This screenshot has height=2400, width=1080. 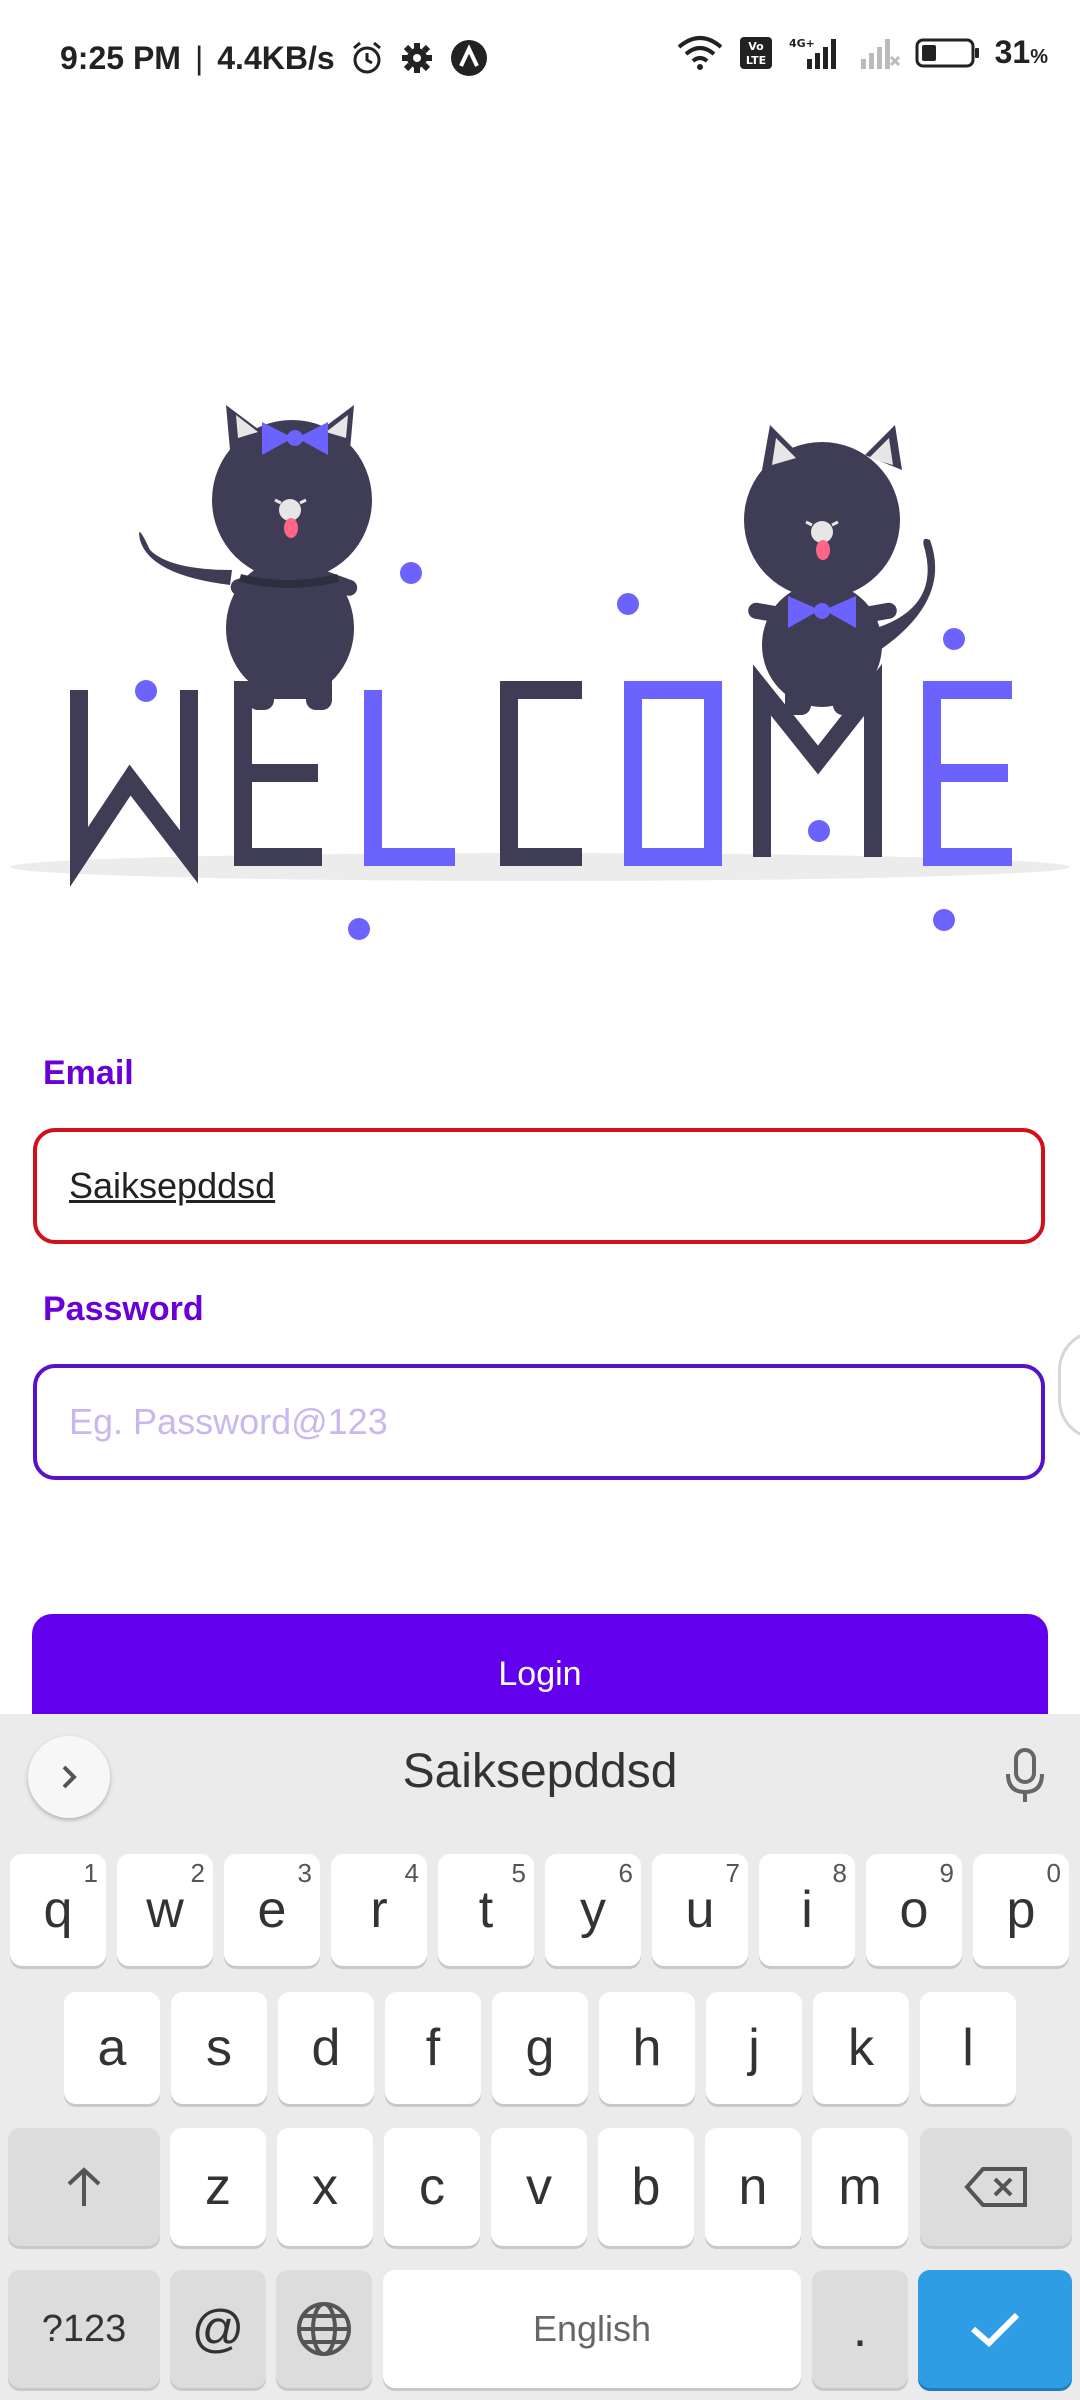 I want to click on key-hint-4: 4, so click(x=411, y=1873).